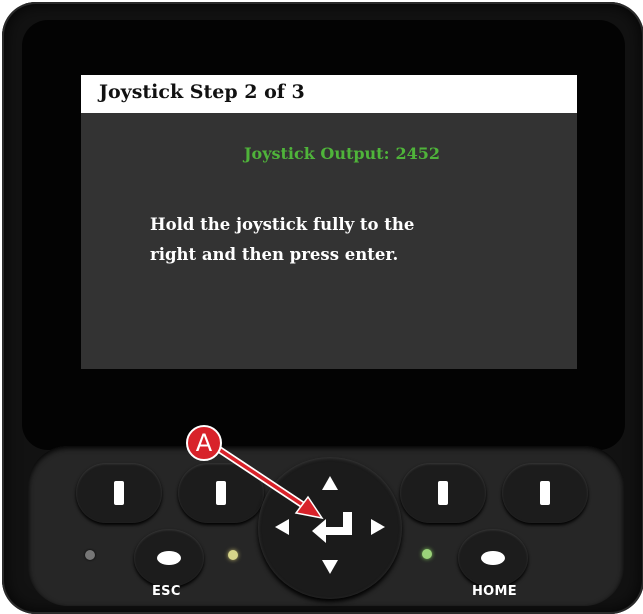  I want to click on arrow-right-icon, so click(378, 527).